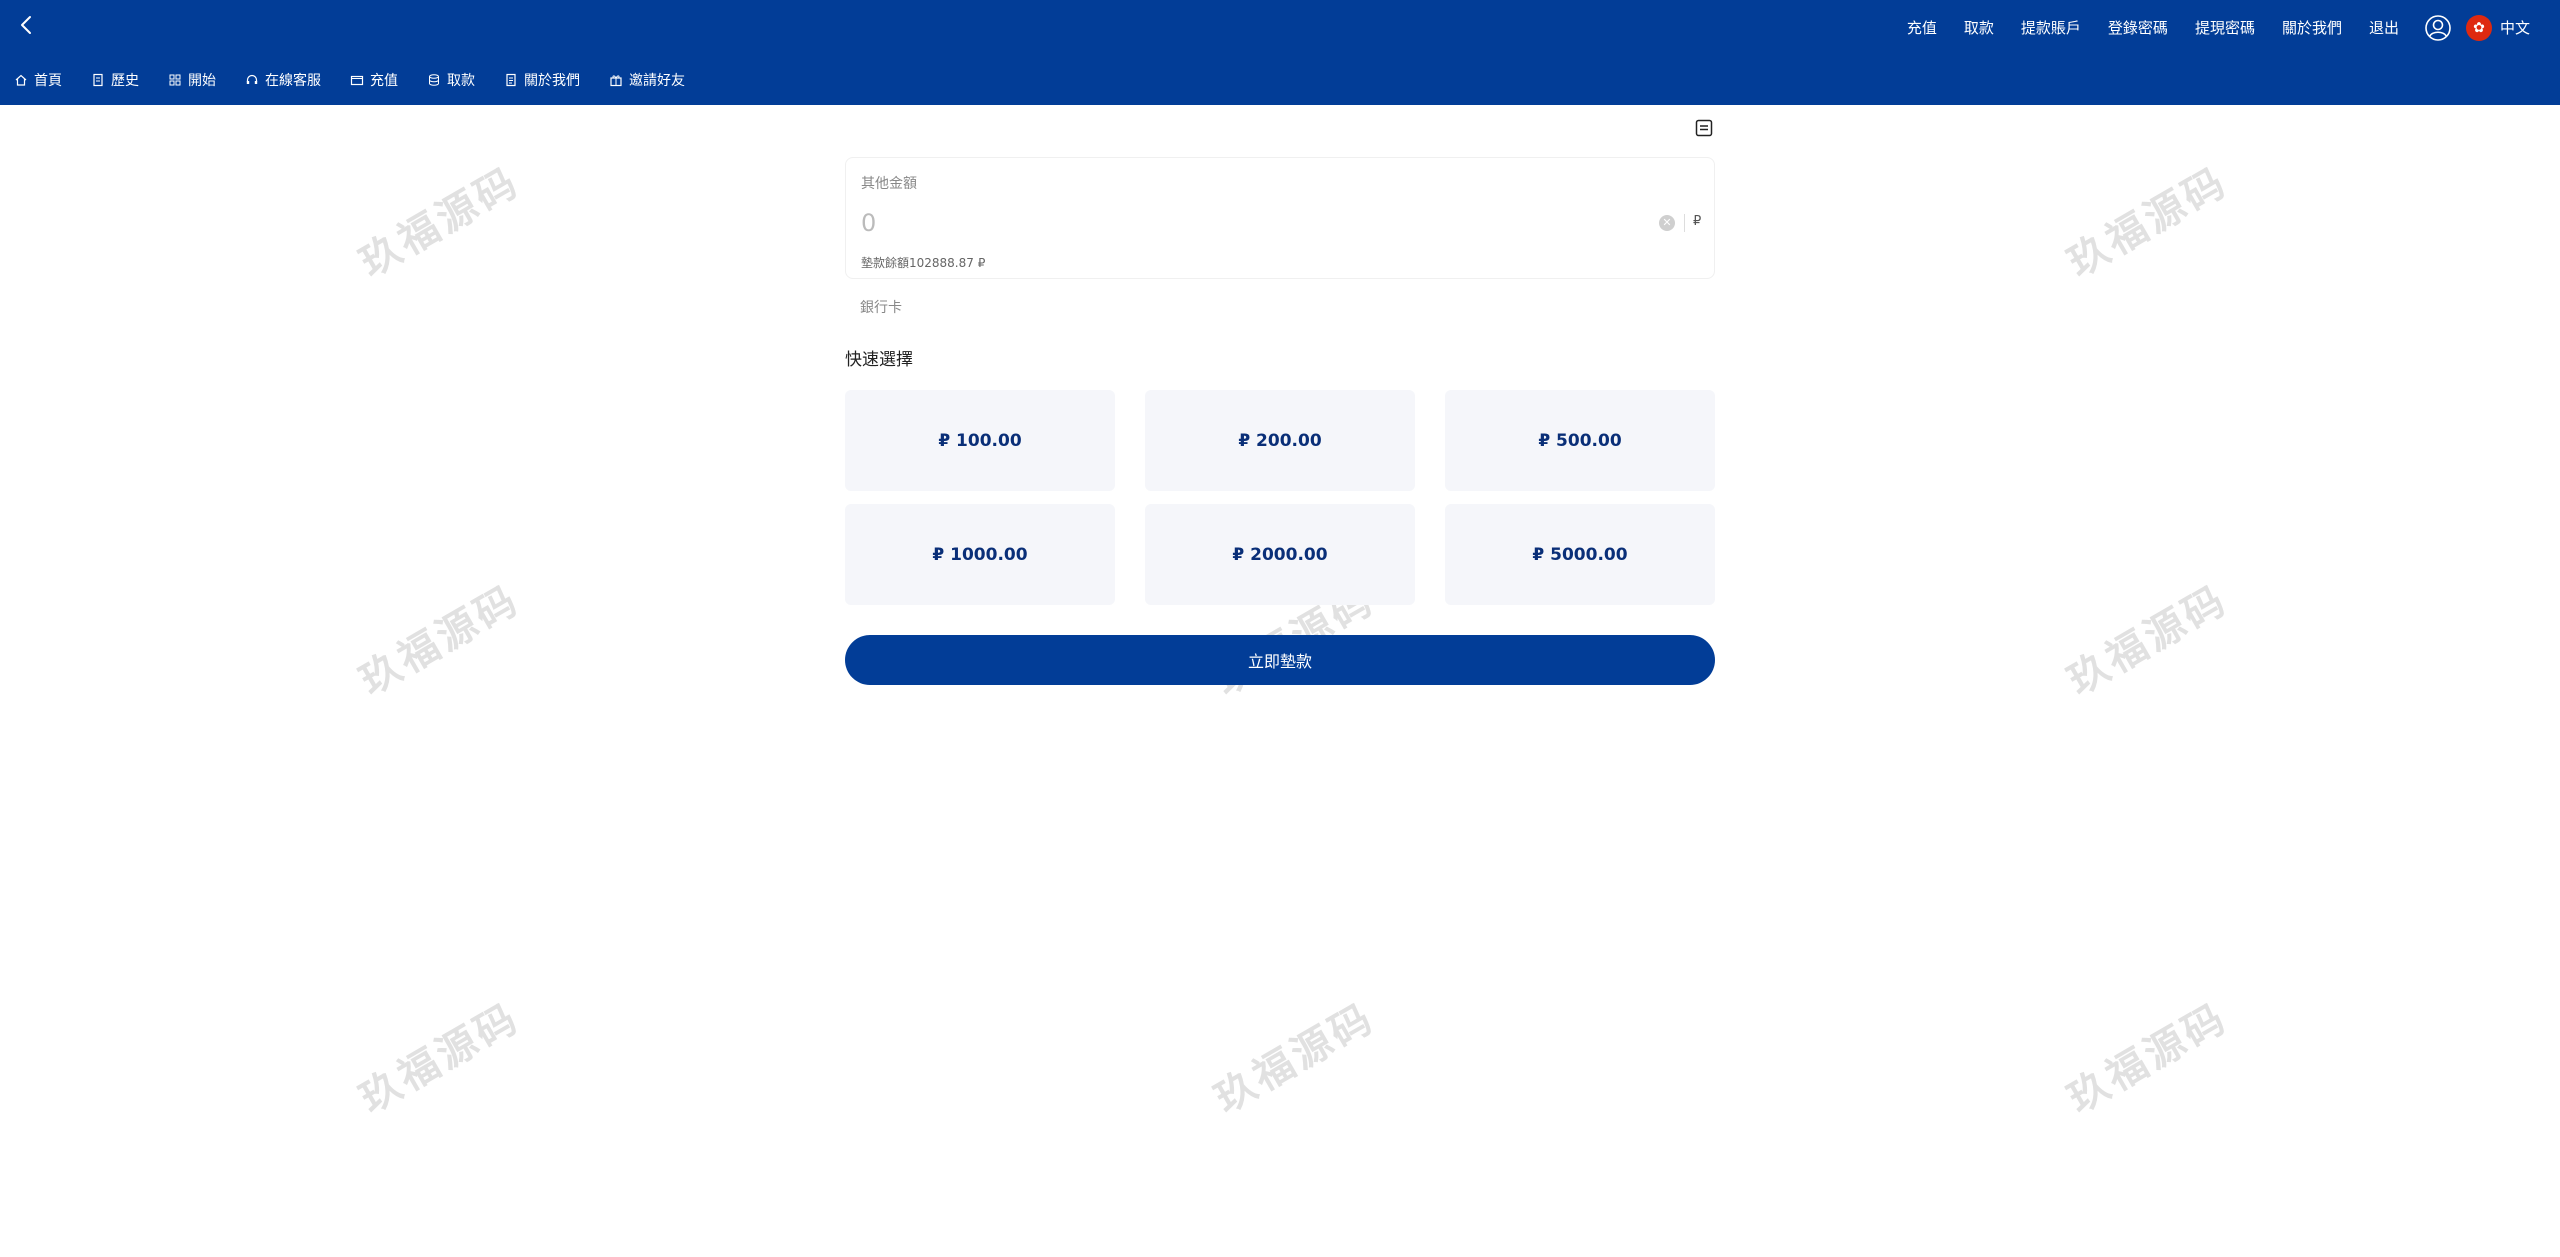 Image resolution: width=2560 pixels, height=1257 pixels. I want to click on submit-deposit-button: 立即墊款, so click(1280, 660).